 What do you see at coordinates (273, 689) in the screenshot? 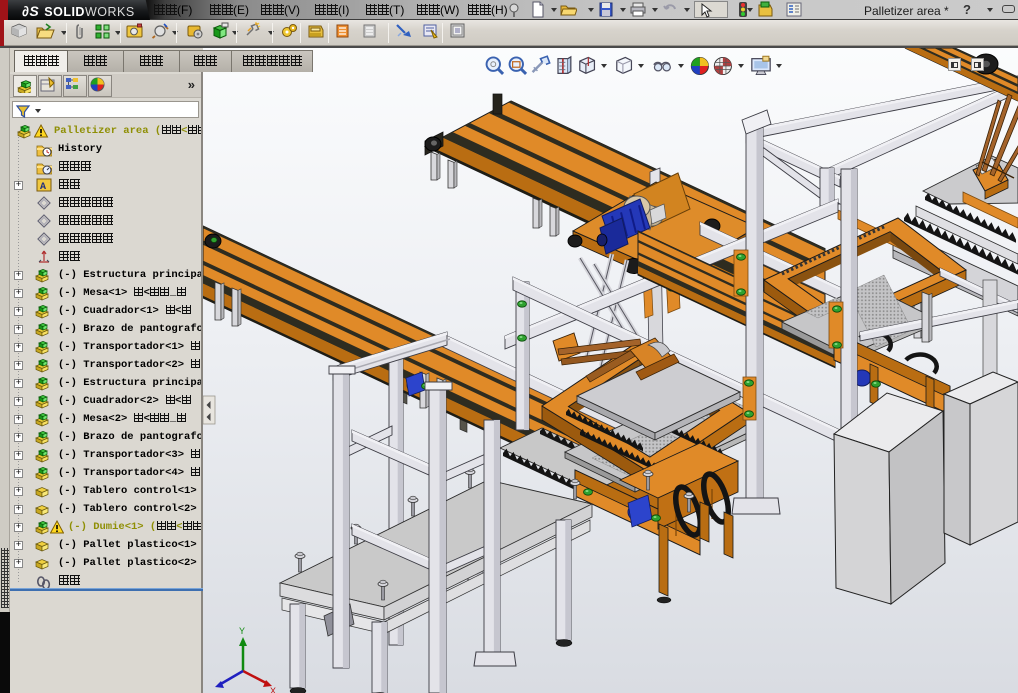
I see `svg-text: X` at bounding box center [273, 689].